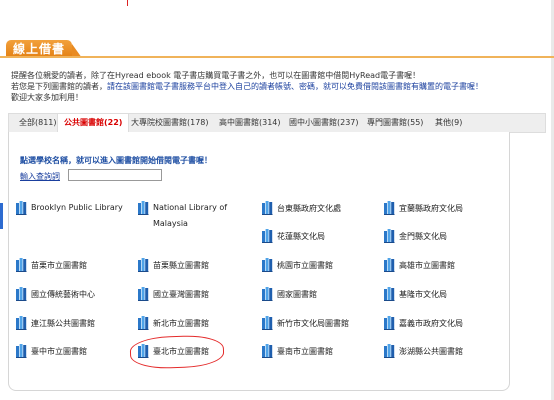 The image size is (554, 400). What do you see at coordinates (59, 351) in the screenshot?
I see `library-name: 臺中市立圖書館` at bounding box center [59, 351].